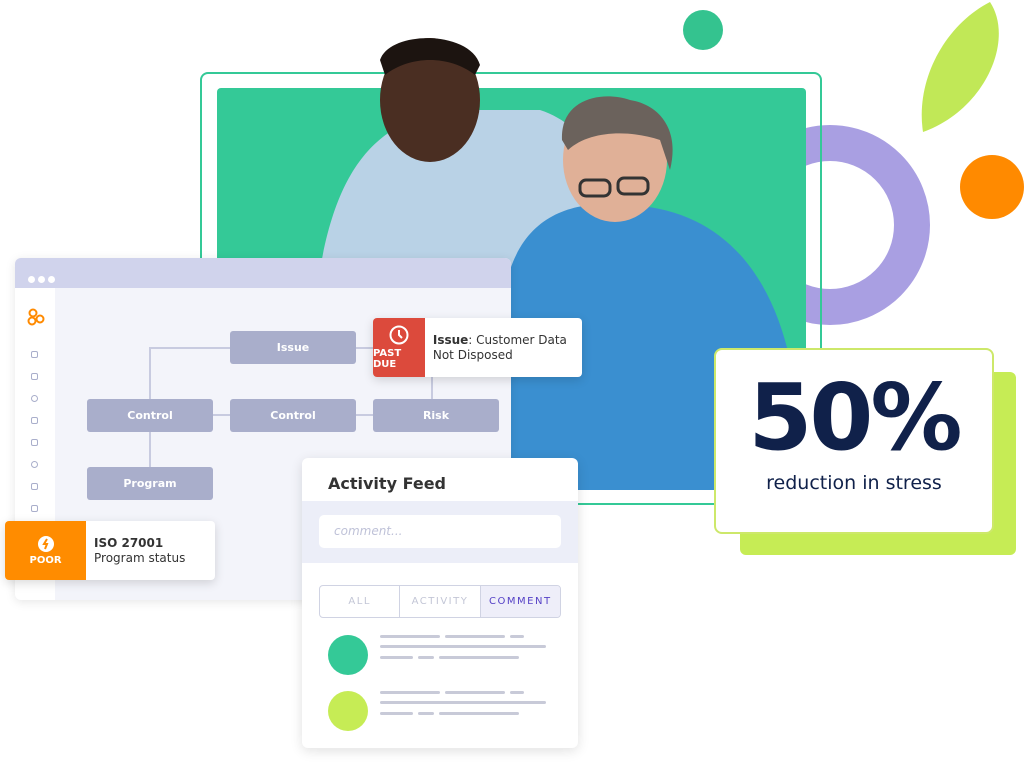  What do you see at coordinates (34, 420) in the screenshot?
I see `workflow-icon` at bounding box center [34, 420].